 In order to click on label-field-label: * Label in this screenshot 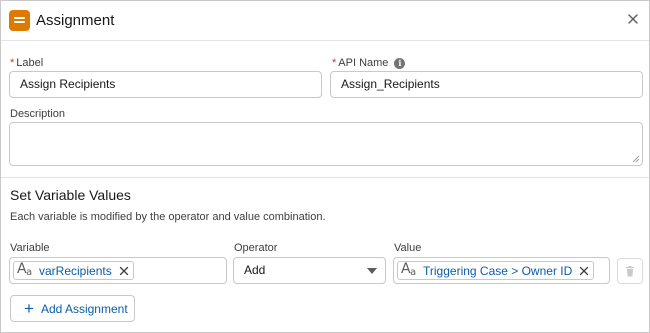, I will do `click(26, 63)`.